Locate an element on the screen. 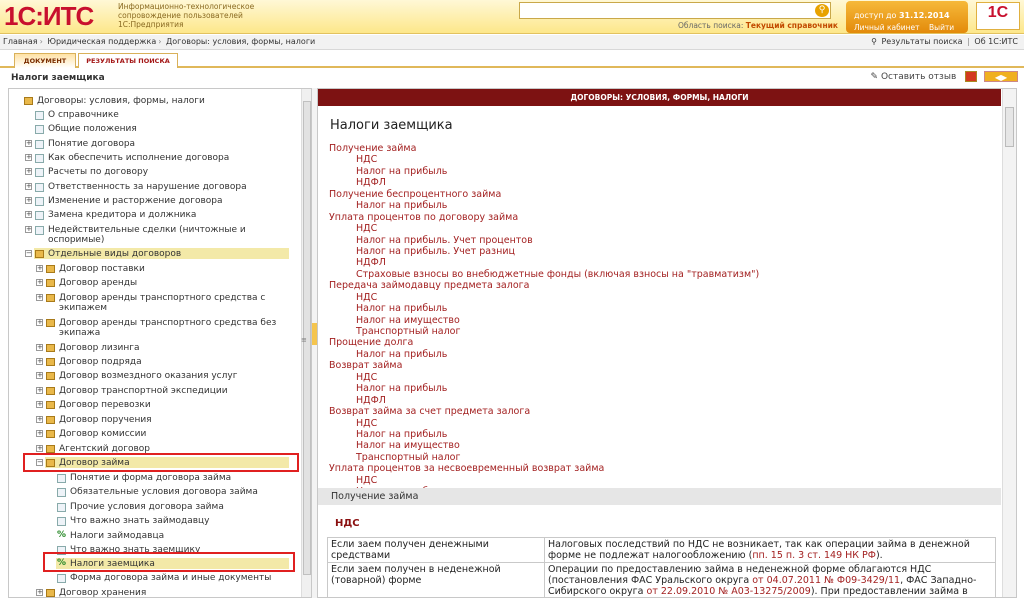 This screenshot has height=598, width=1024. article-scrollbar is located at coordinates (1009, 343).